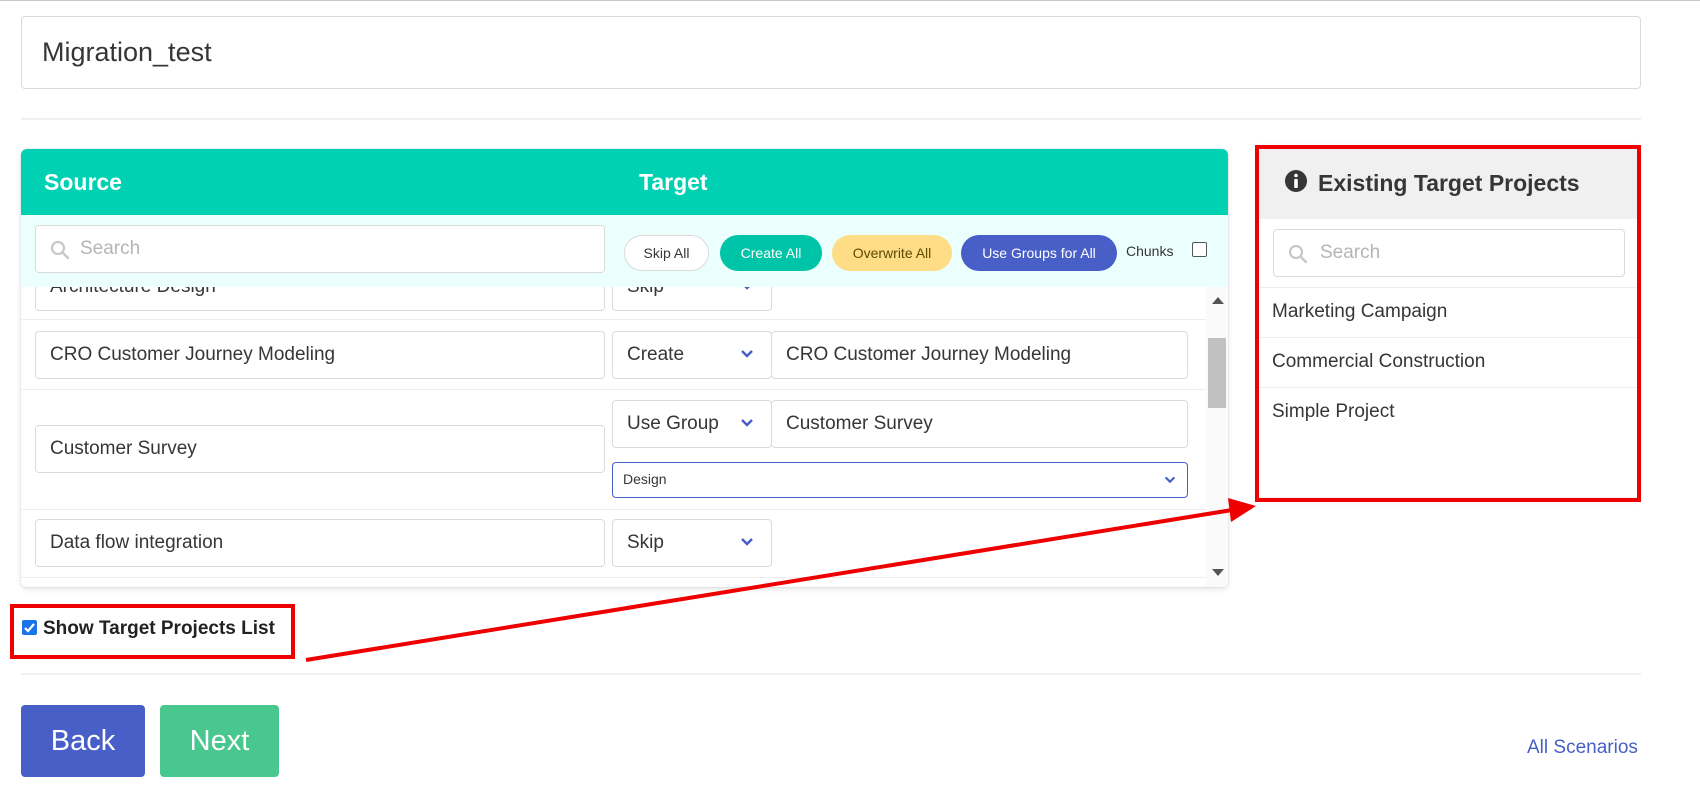  Describe the element at coordinates (624, 182) in the screenshot. I see `mapping-header: Source Target` at that location.